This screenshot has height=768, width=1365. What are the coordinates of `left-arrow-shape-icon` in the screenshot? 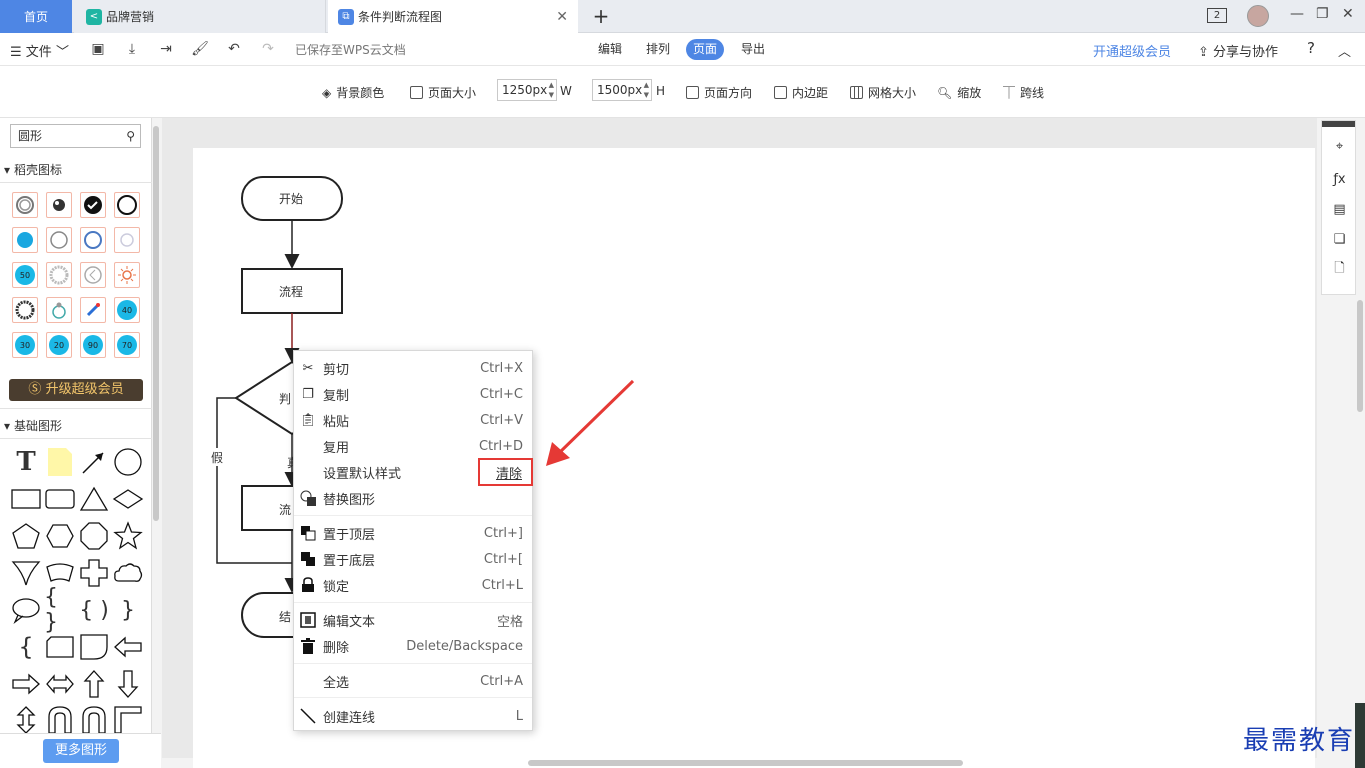 It's located at (128, 647).